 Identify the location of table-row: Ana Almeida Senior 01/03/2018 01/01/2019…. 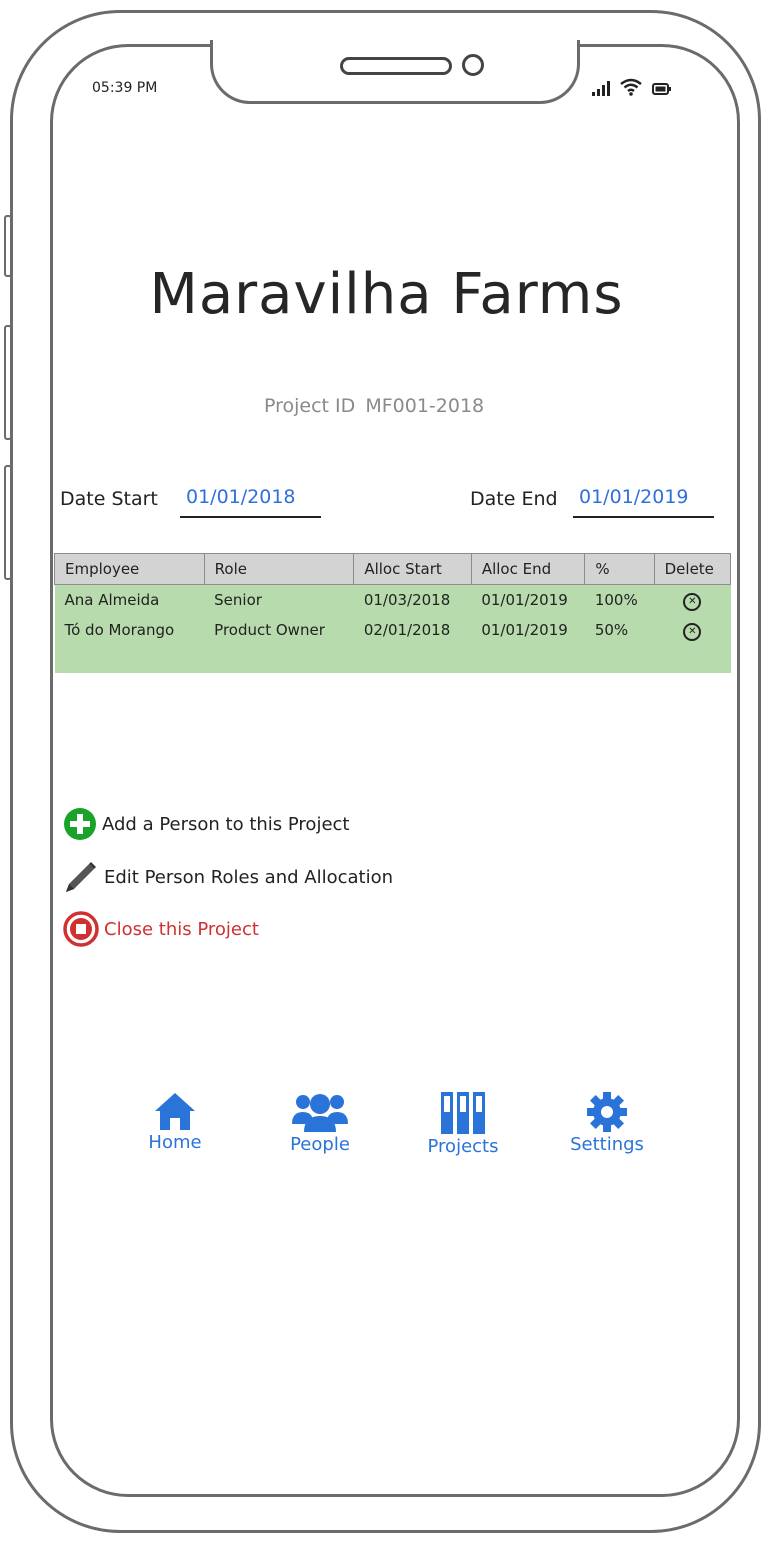
(392, 599).